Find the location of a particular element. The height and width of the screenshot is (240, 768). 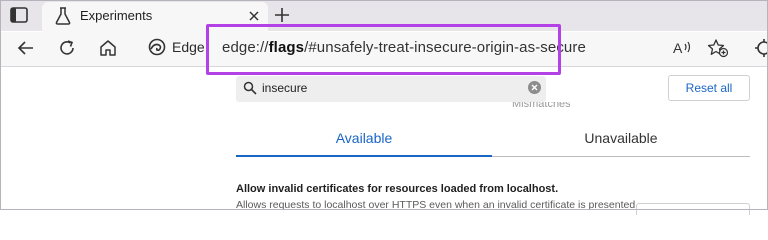

plus-icon is located at coordinates (282, 15).